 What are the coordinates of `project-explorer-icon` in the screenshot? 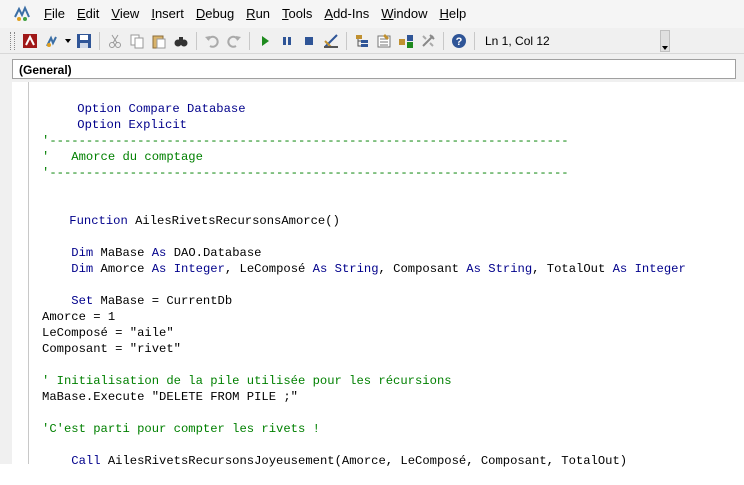 It's located at (362, 41).